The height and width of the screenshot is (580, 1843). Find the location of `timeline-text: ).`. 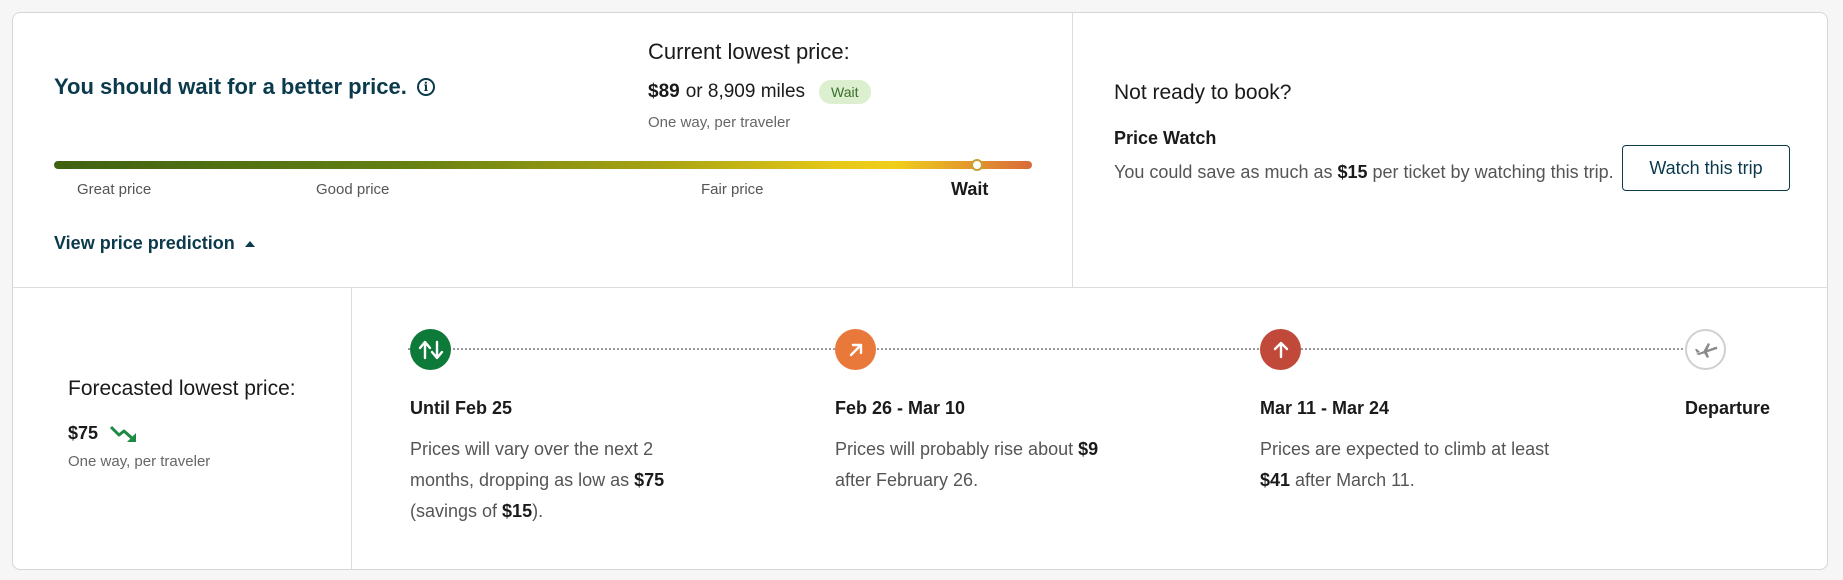

timeline-text: ). is located at coordinates (538, 511).